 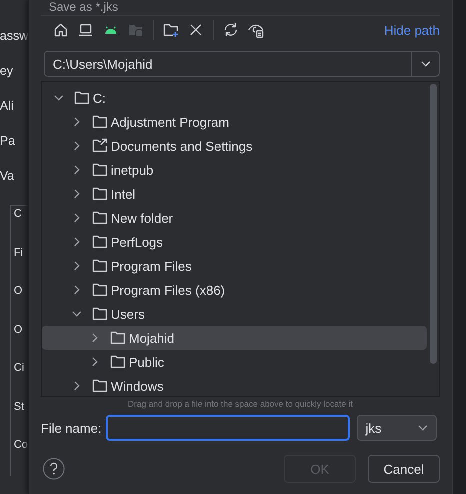 I want to click on hide-path-link: Hide path, so click(x=412, y=30).